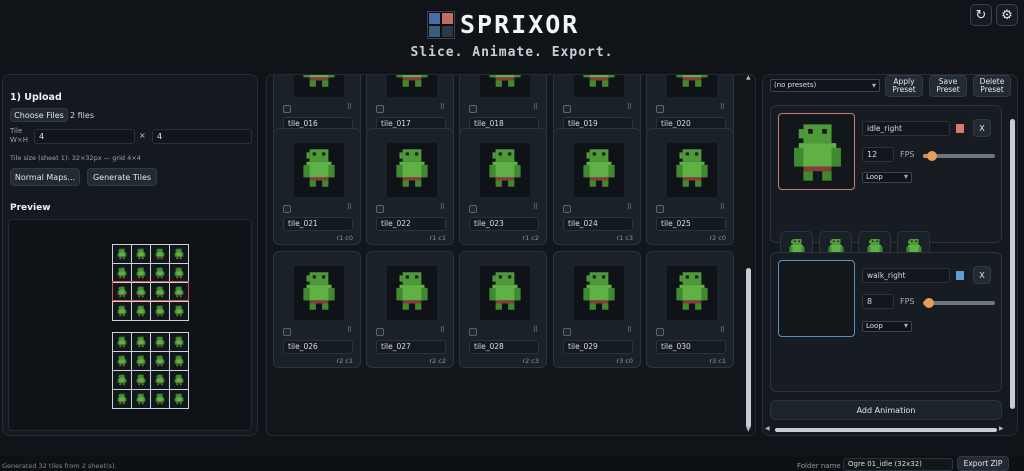  What do you see at coordinates (717, 361) in the screenshot?
I see `tile-row-col: r3 c1` at bounding box center [717, 361].